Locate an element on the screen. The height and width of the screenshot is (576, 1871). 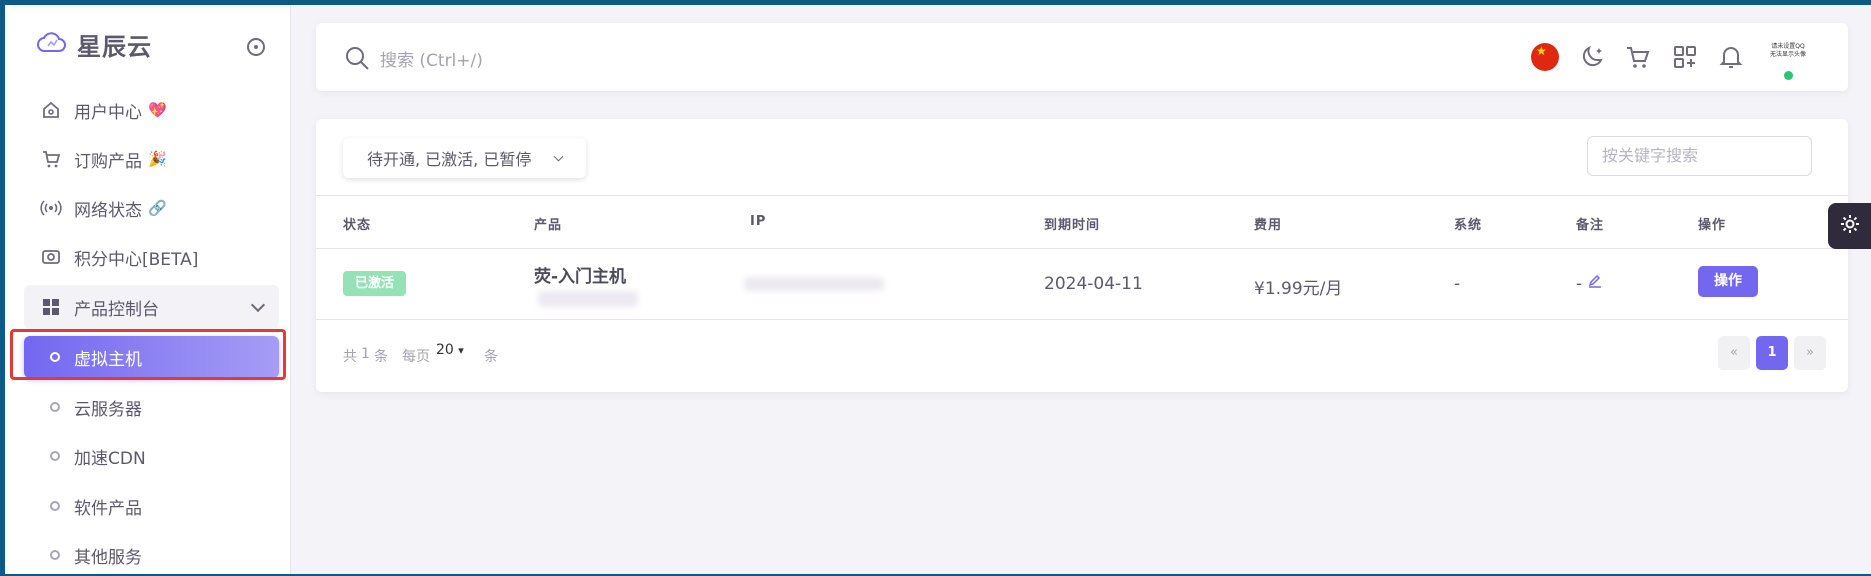
sidebar-subitem-label: 软件产品 is located at coordinates (108, 508).